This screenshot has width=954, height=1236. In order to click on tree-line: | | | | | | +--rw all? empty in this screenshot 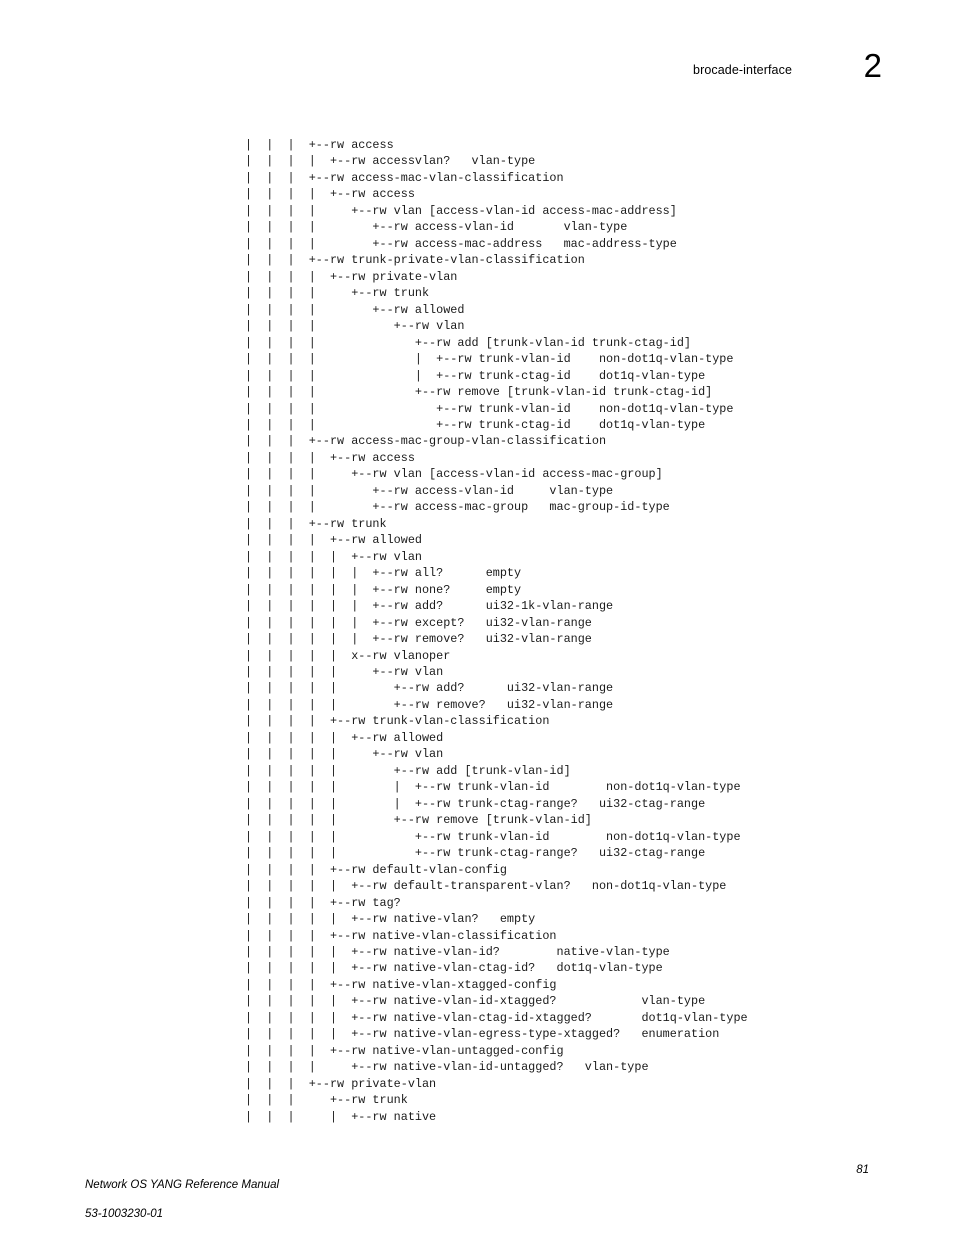, I will do `click(383, 573)`.